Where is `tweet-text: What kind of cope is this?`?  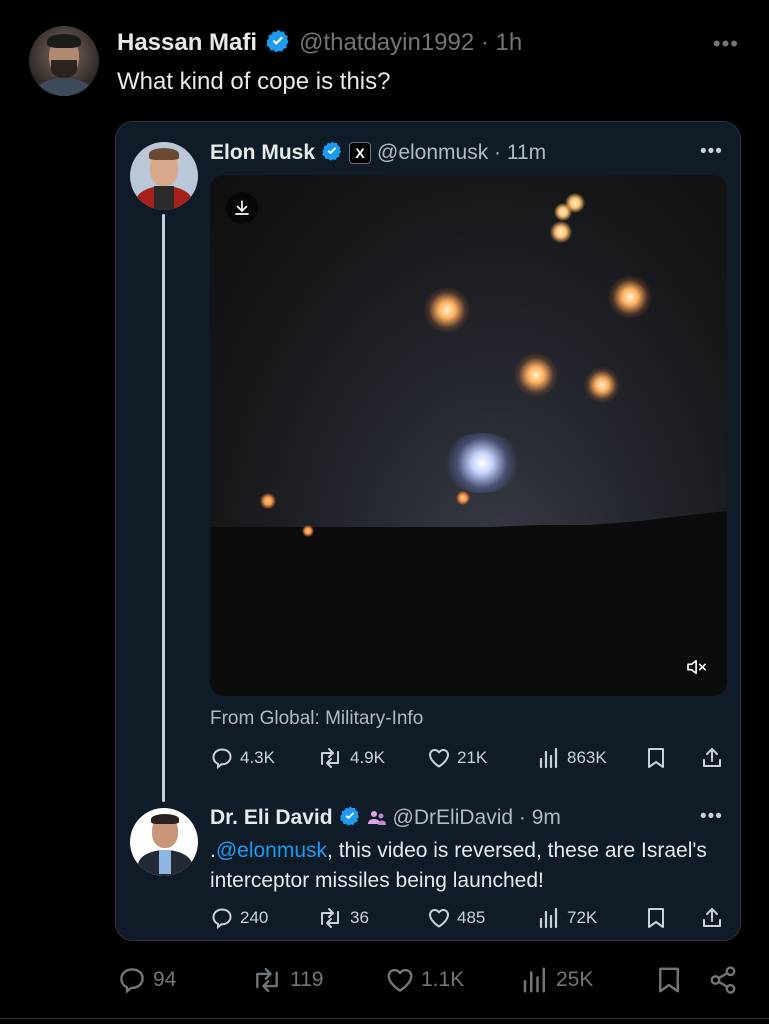 tweet-text: What kind of cope is this? is located at coordinates (254, 81).